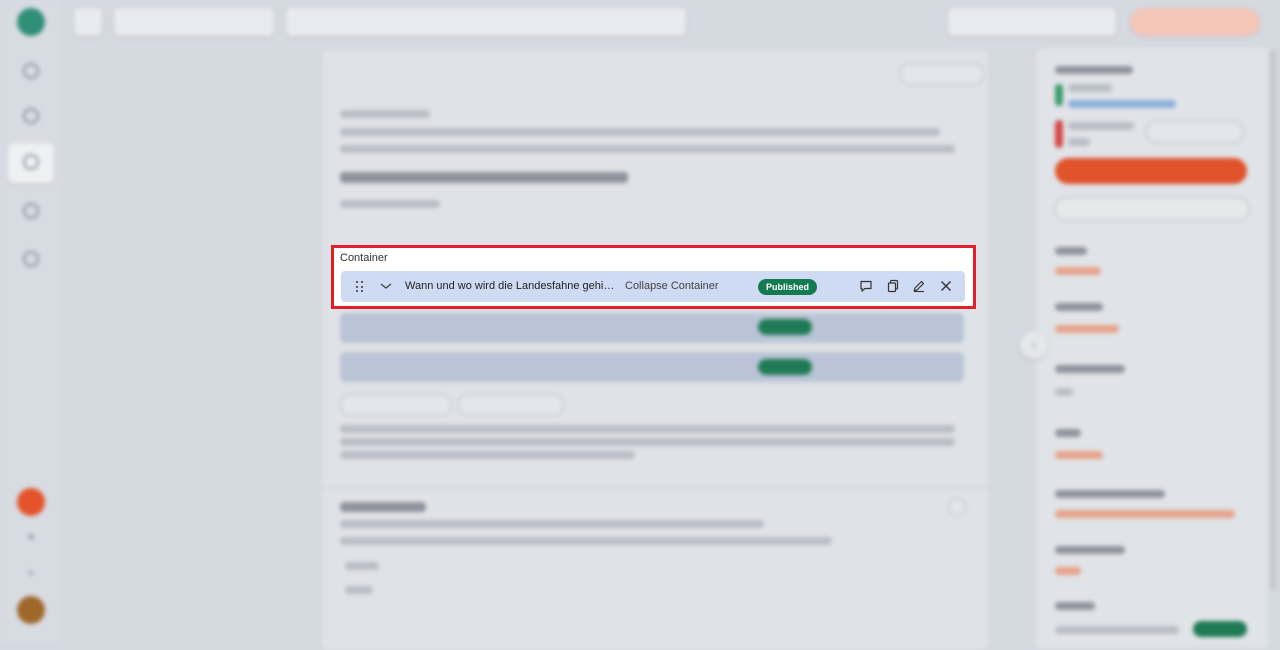 The width and height of the screenshot is (1280, 650). I want to click on container-section-label: Container, so click(364, 258).